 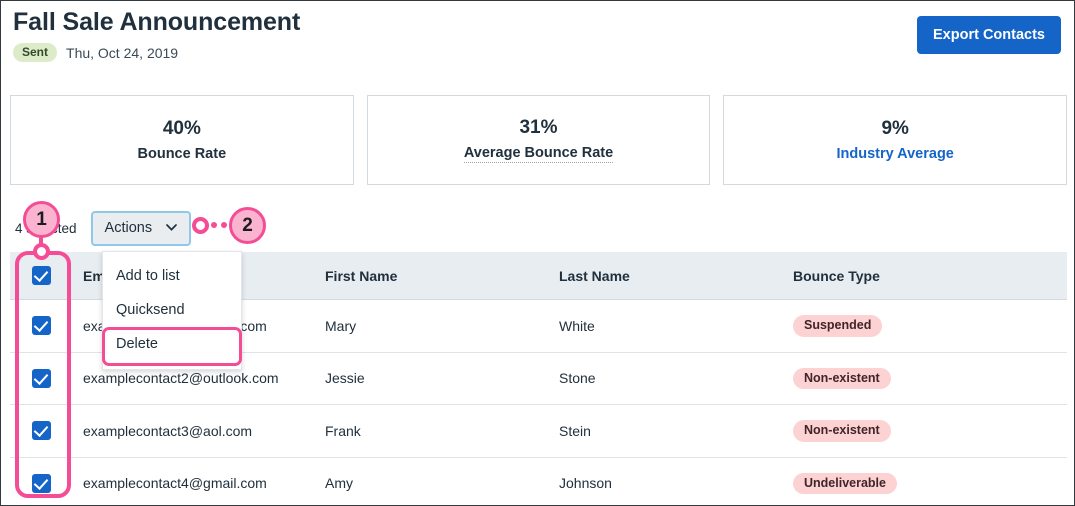 What do you see at coordinates (247, 225) in the screenshot?
I see `callout-badge-2: 2` at bounding box center [247, 225].